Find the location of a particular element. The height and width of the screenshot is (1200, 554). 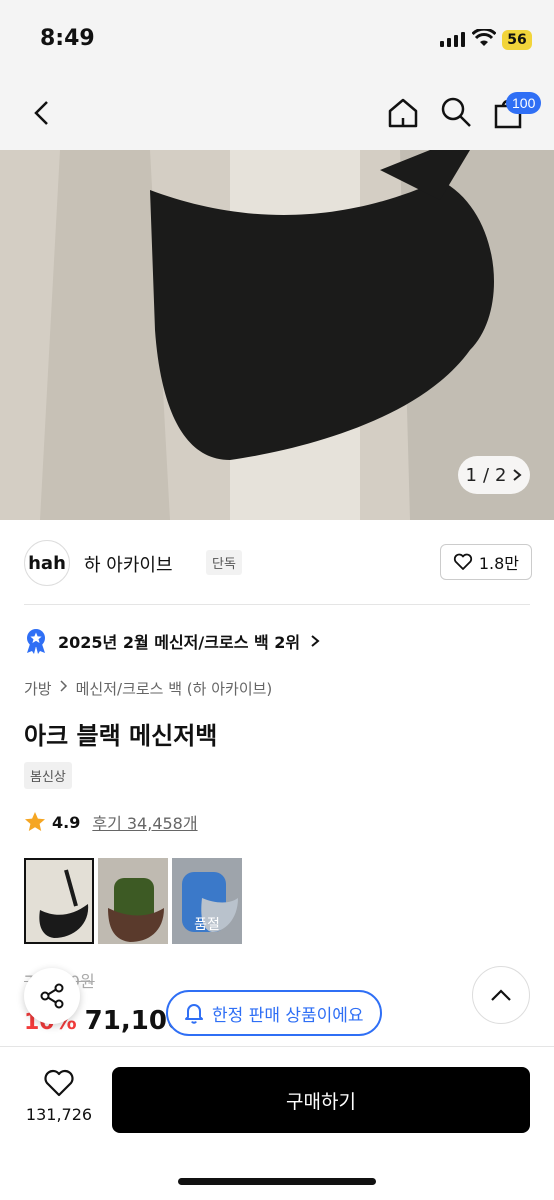

option-thumbnails: 품절 is located at coordinates (133, 901).